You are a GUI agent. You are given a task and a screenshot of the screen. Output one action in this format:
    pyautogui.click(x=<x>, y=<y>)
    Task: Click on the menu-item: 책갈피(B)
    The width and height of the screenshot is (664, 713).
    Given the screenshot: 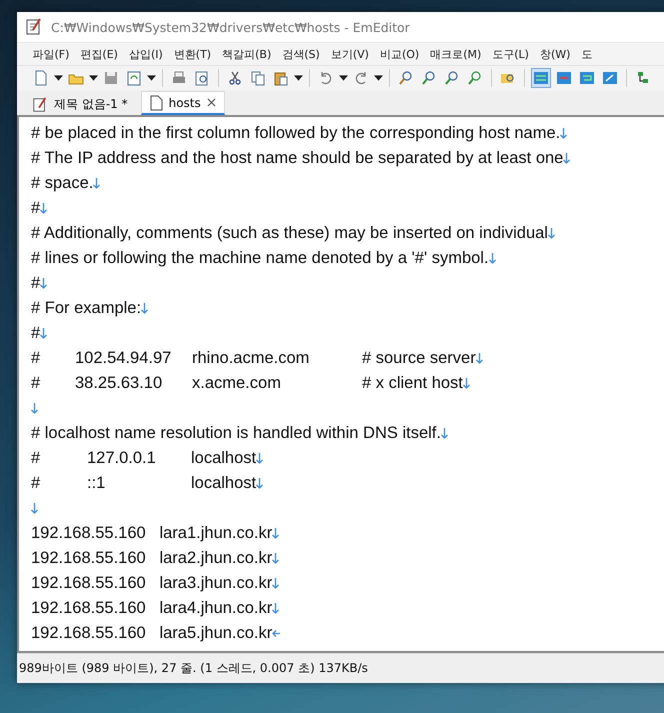 What is the action you would take?
    pyautogui.click(x=246, y=54)
    